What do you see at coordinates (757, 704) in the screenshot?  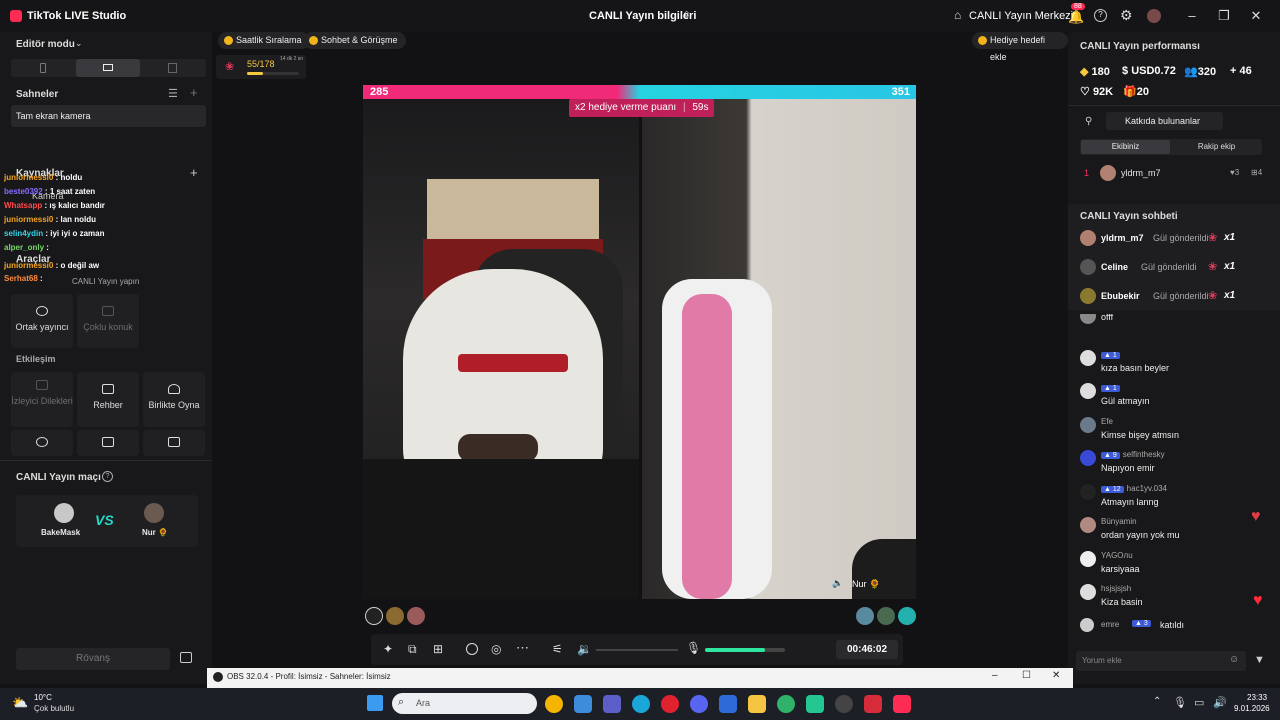 I see `explorer-icon` at bounding box center [757, 704].